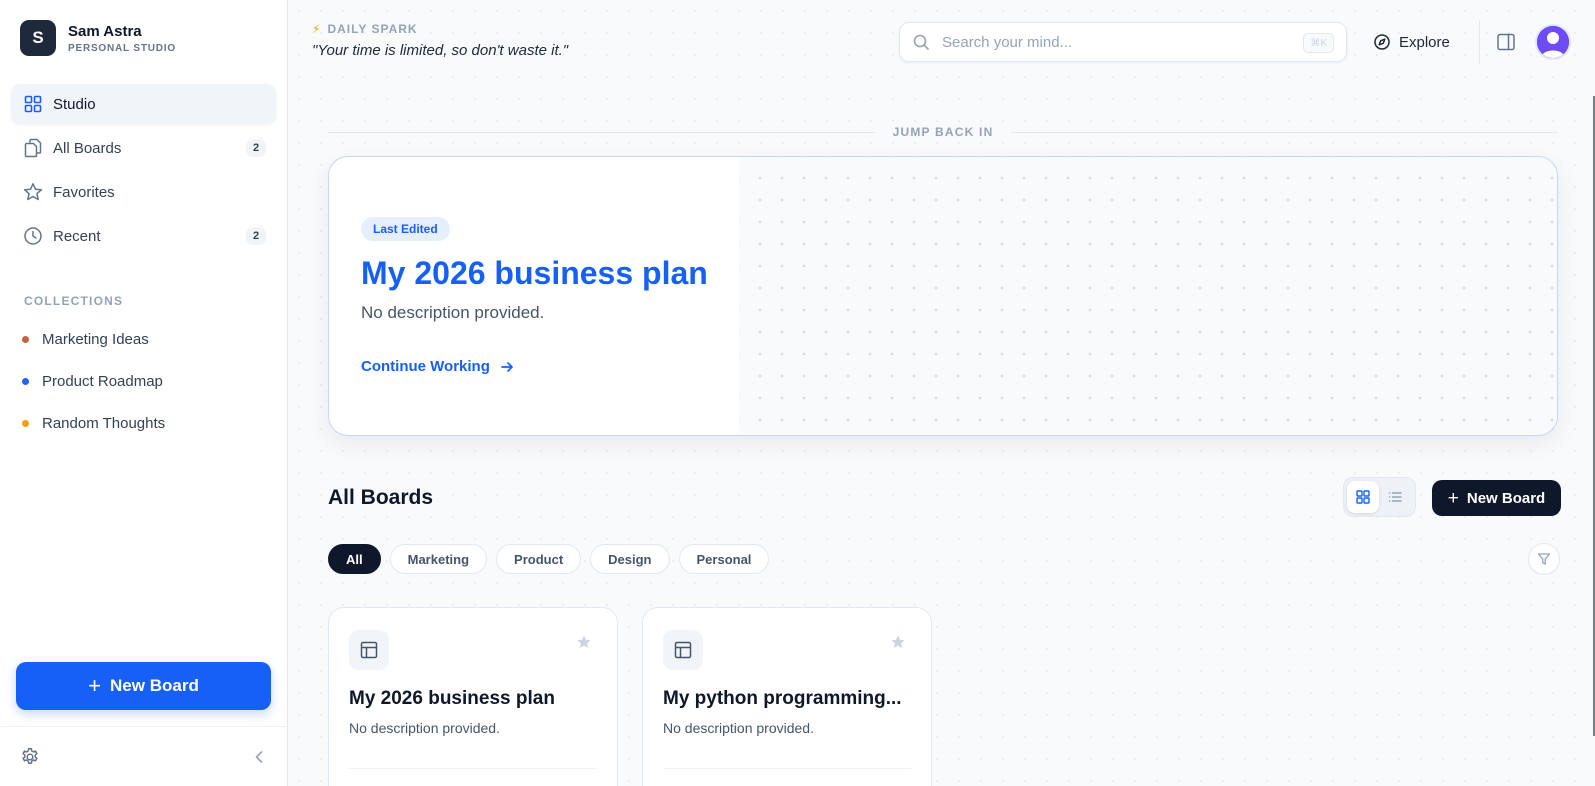  I want to click on continue-working-link: Continue Working, so click(437, 366).